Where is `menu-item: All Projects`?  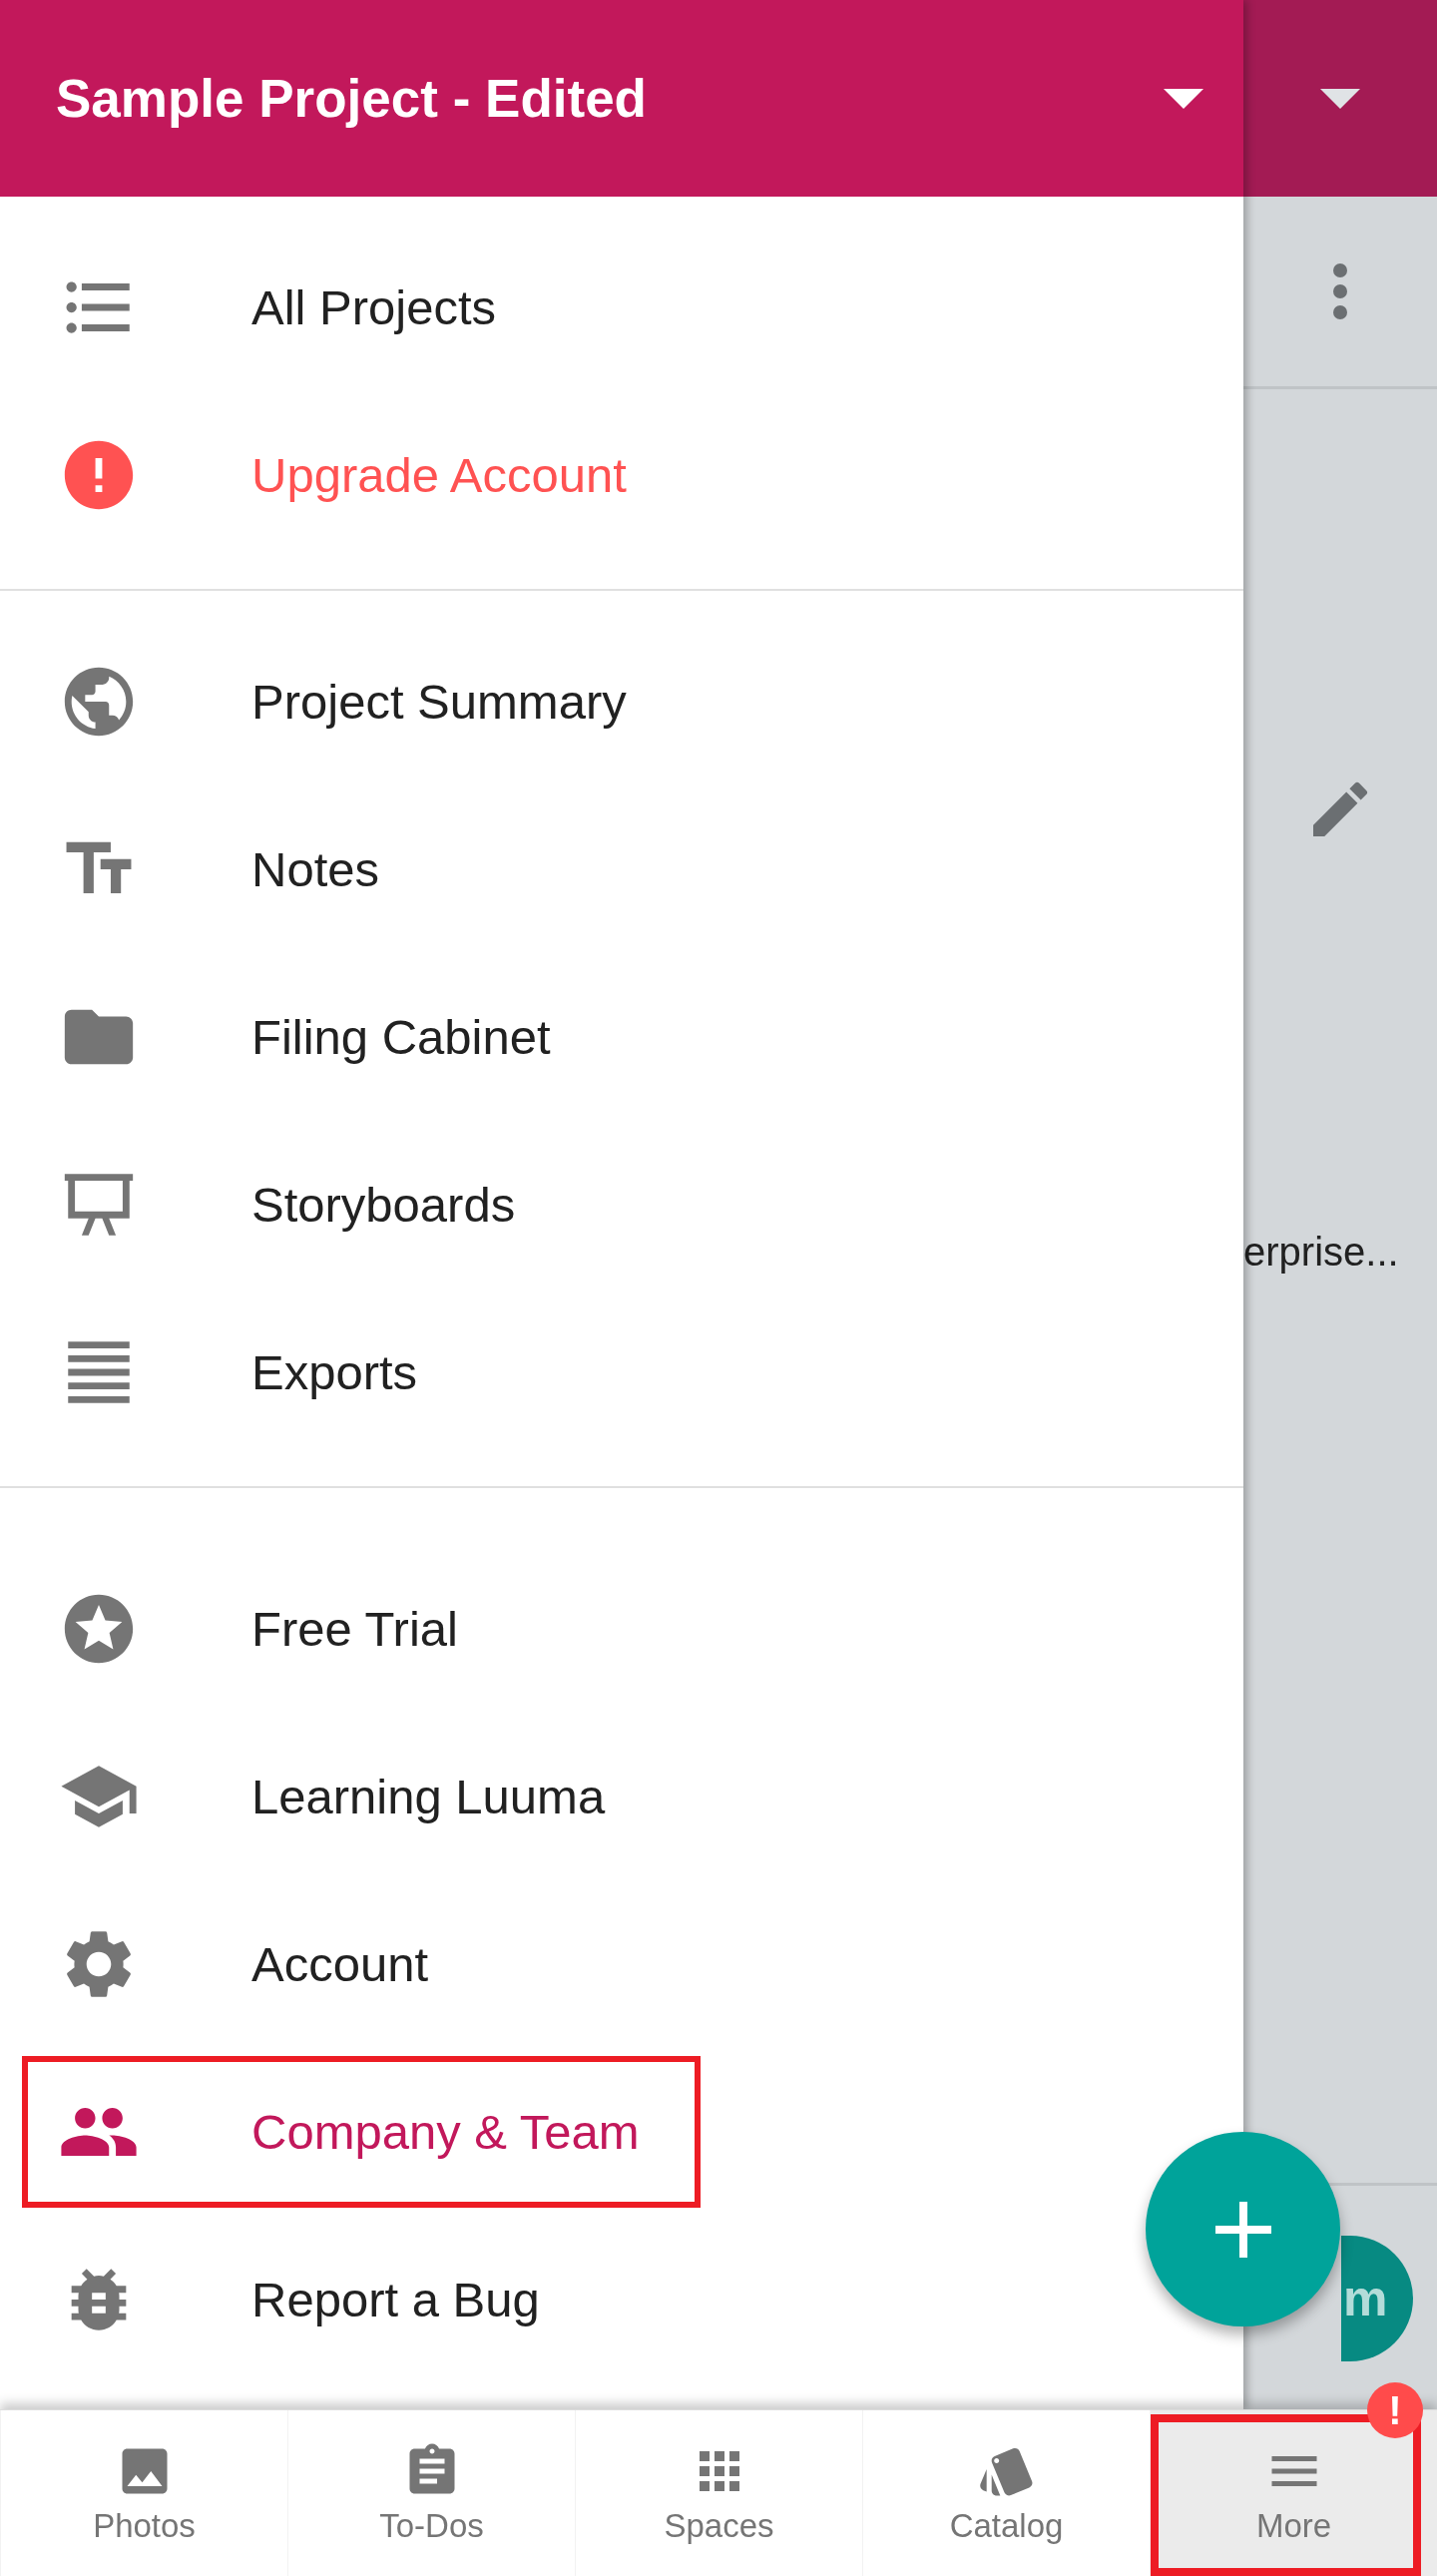 menu-item: All Projects is located at coordinates (268, 308).